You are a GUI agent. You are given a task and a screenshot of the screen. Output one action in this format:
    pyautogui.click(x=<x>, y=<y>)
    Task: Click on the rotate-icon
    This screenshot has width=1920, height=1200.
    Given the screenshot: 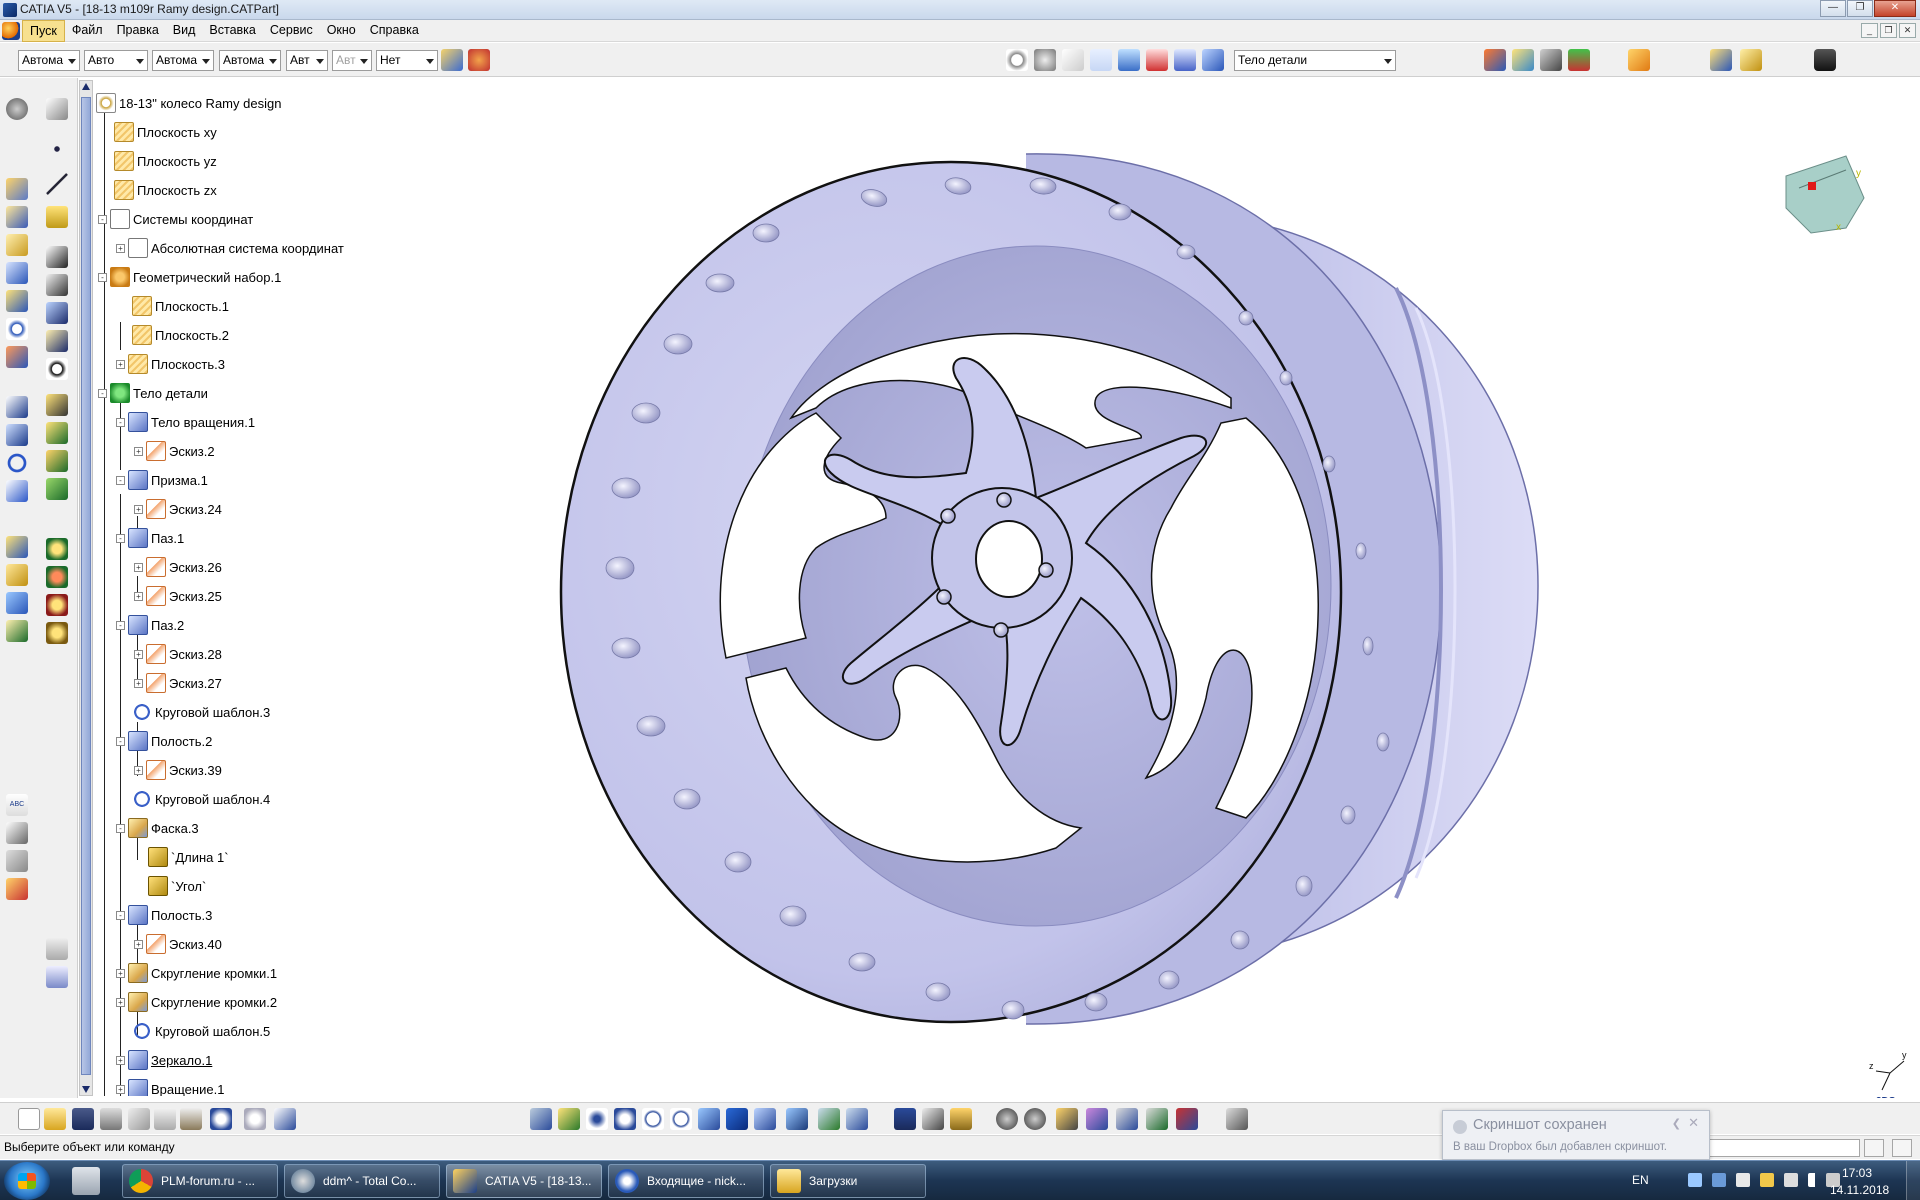 What is the action you would take?
    pyautogui.click(x=625, y=1119)
    